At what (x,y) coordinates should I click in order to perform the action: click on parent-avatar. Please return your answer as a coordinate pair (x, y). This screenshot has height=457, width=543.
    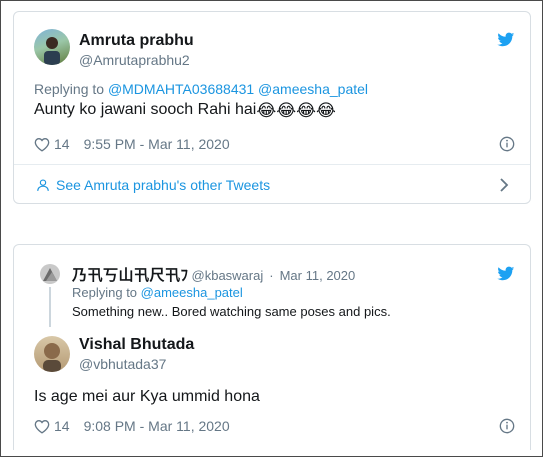
    Looking at the image, I should click on (50, 274).